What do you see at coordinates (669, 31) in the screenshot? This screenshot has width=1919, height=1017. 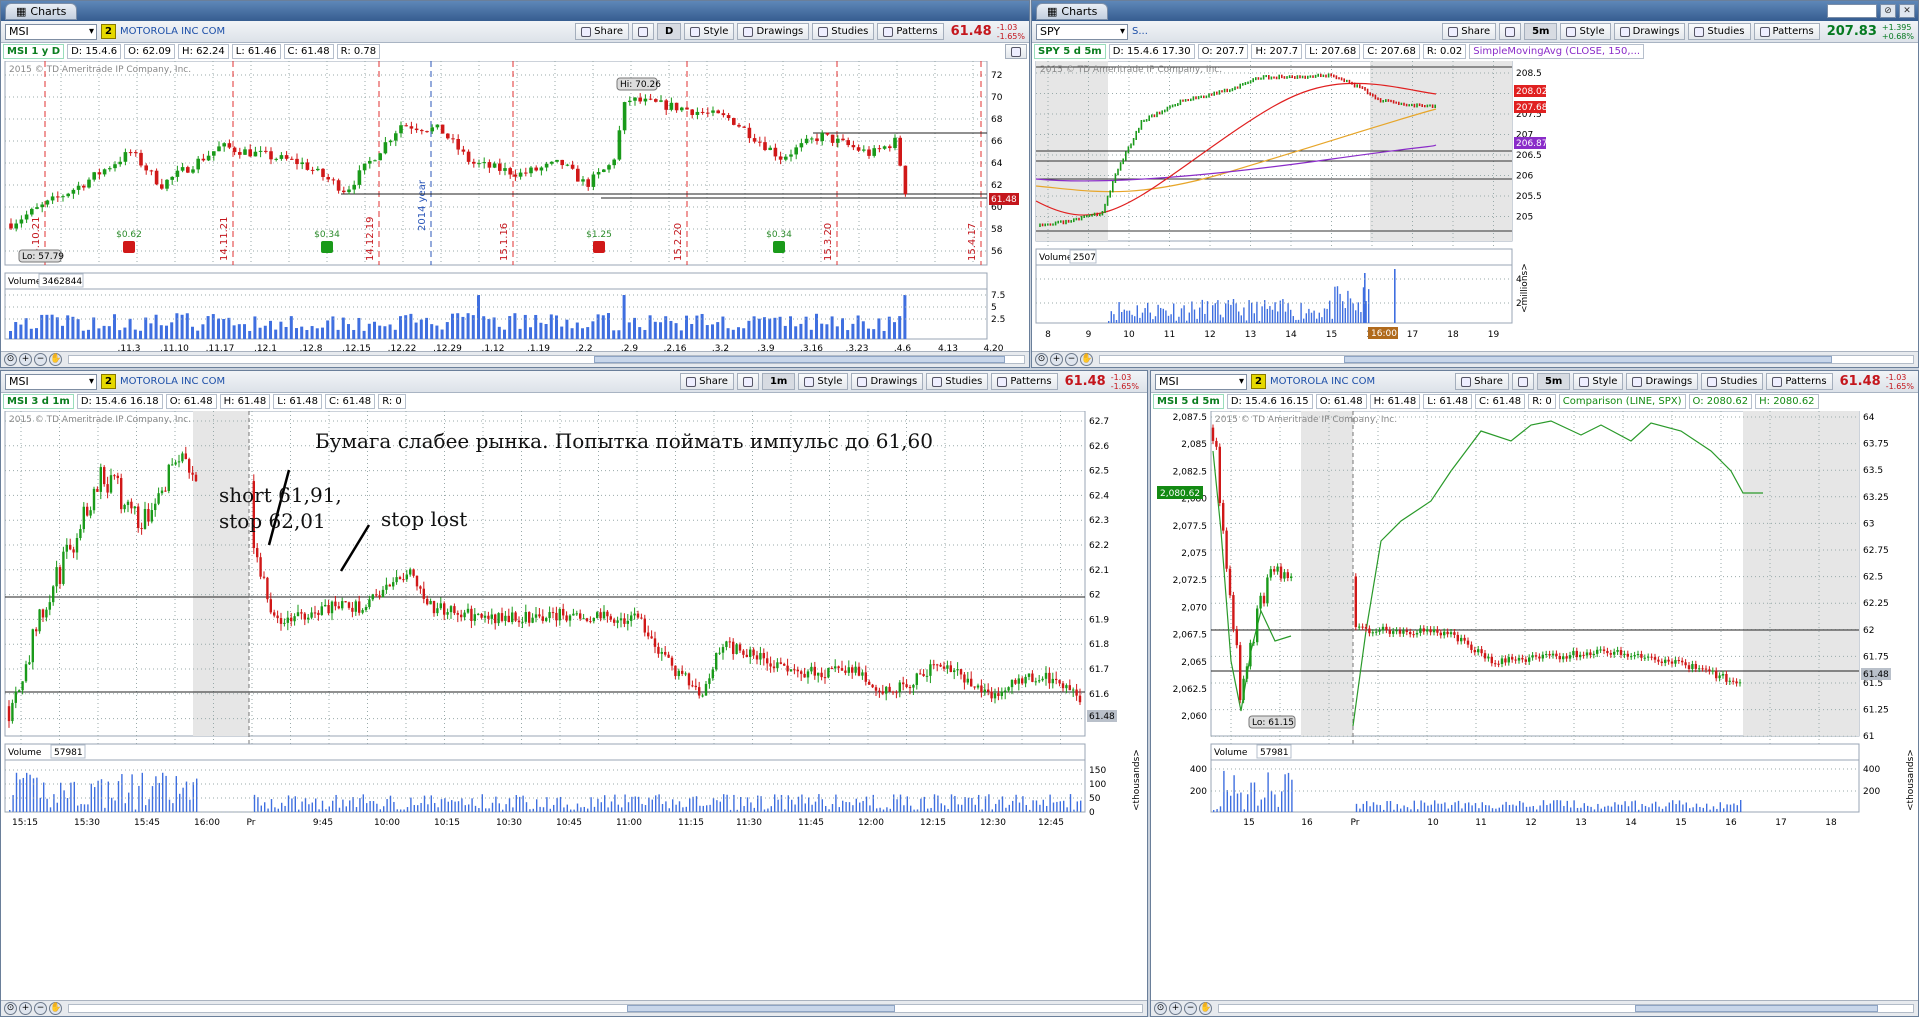 I see `aggregation-button: D` at bounding box center [669, 31].